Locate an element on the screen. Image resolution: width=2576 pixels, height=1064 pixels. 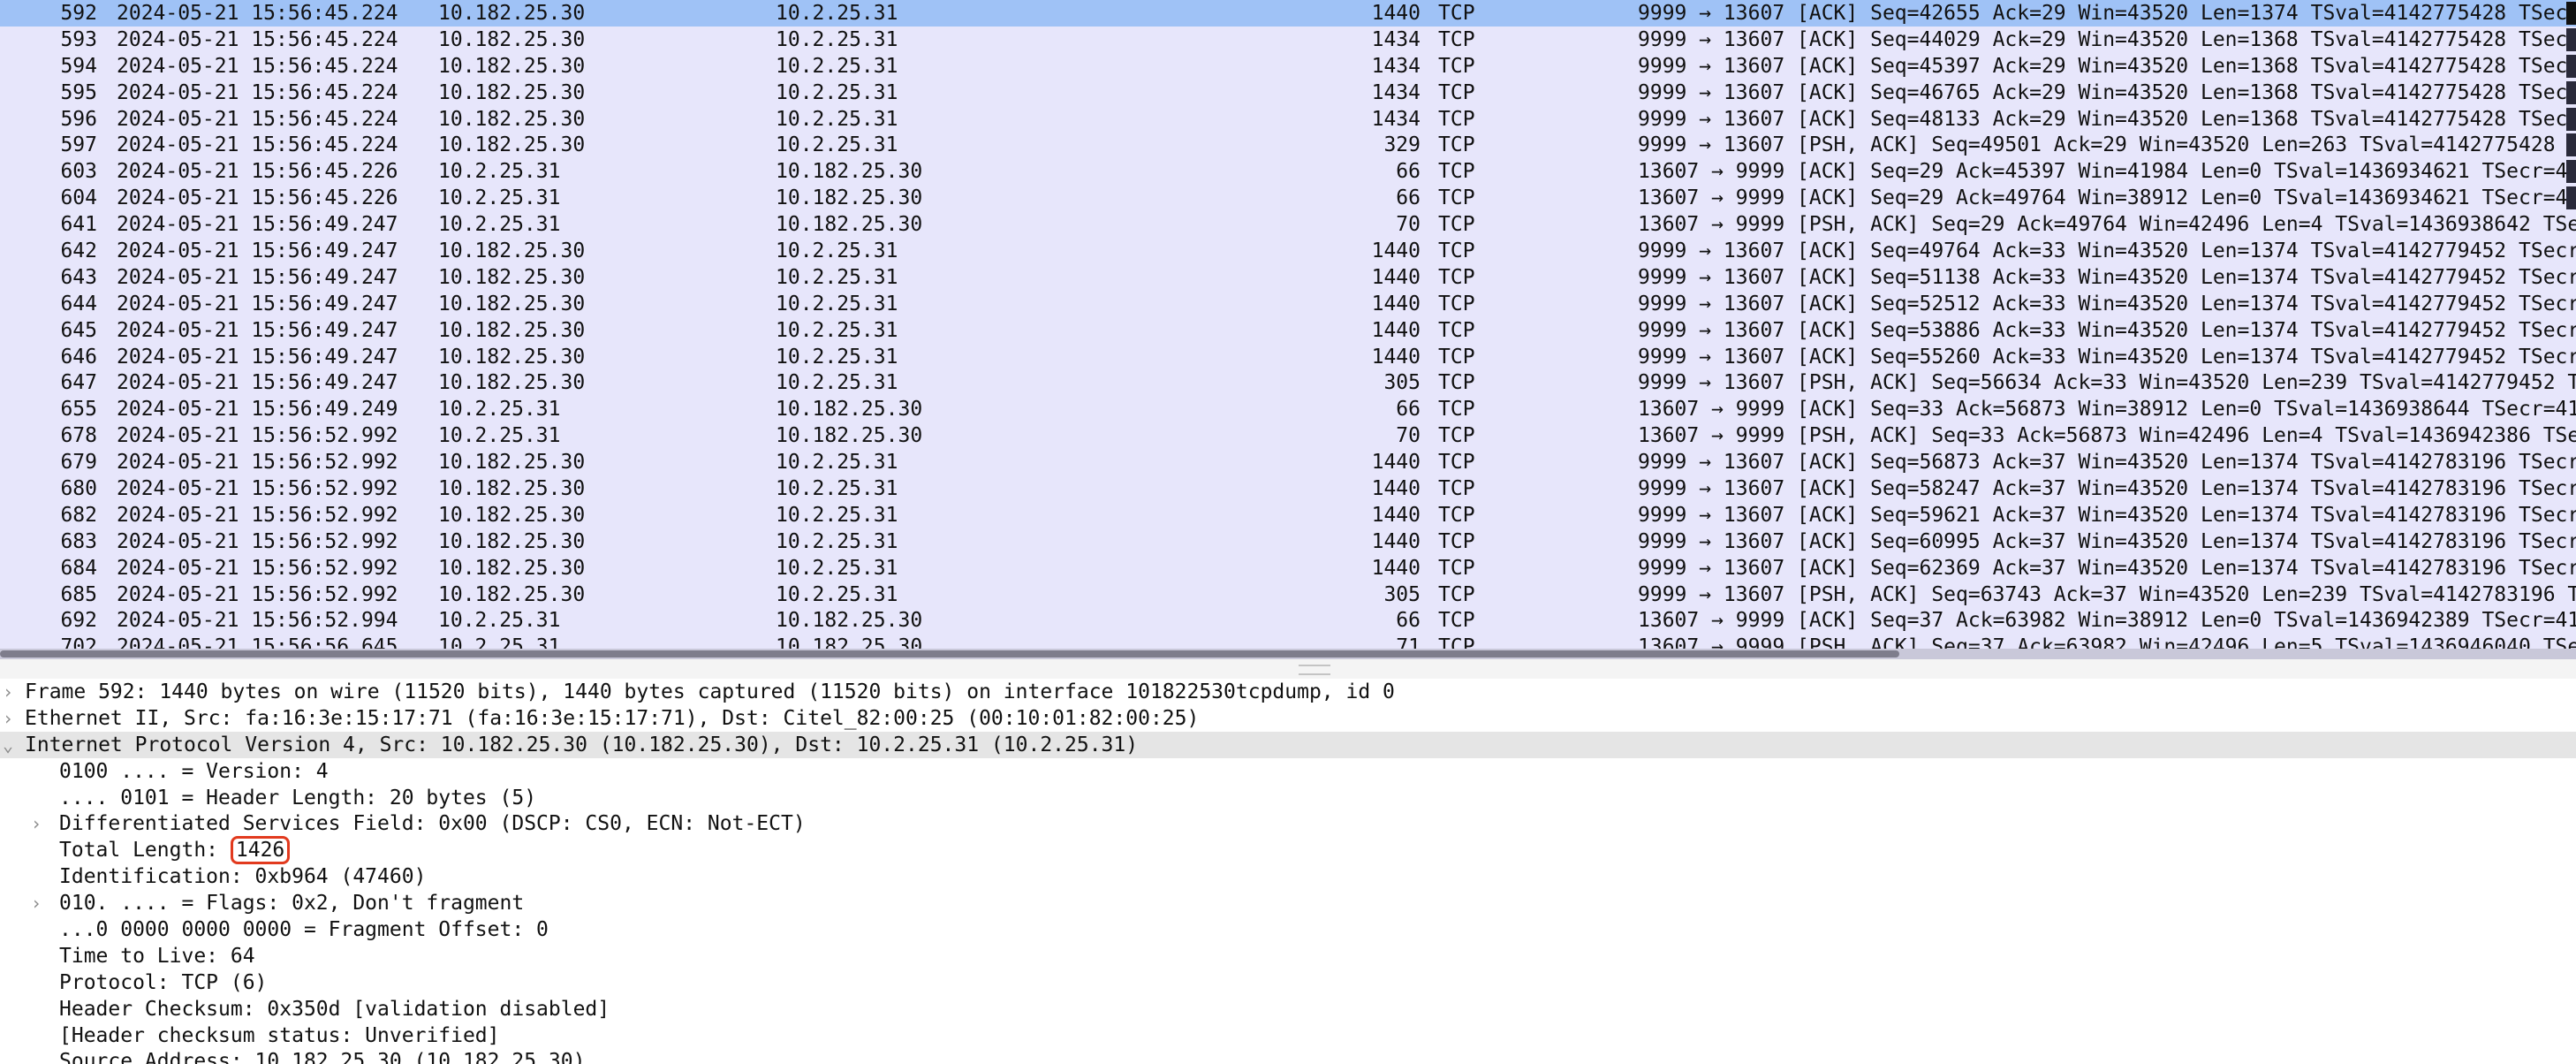
packet-number: 642 is located at coordinates (79, 251).